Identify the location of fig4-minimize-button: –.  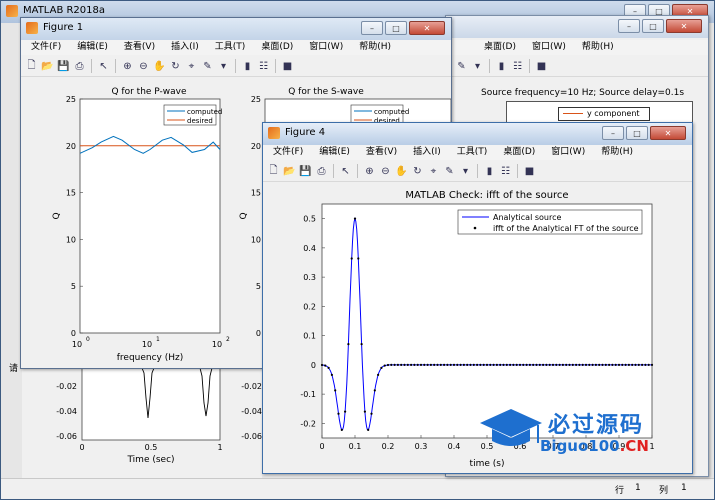
(613, 133).